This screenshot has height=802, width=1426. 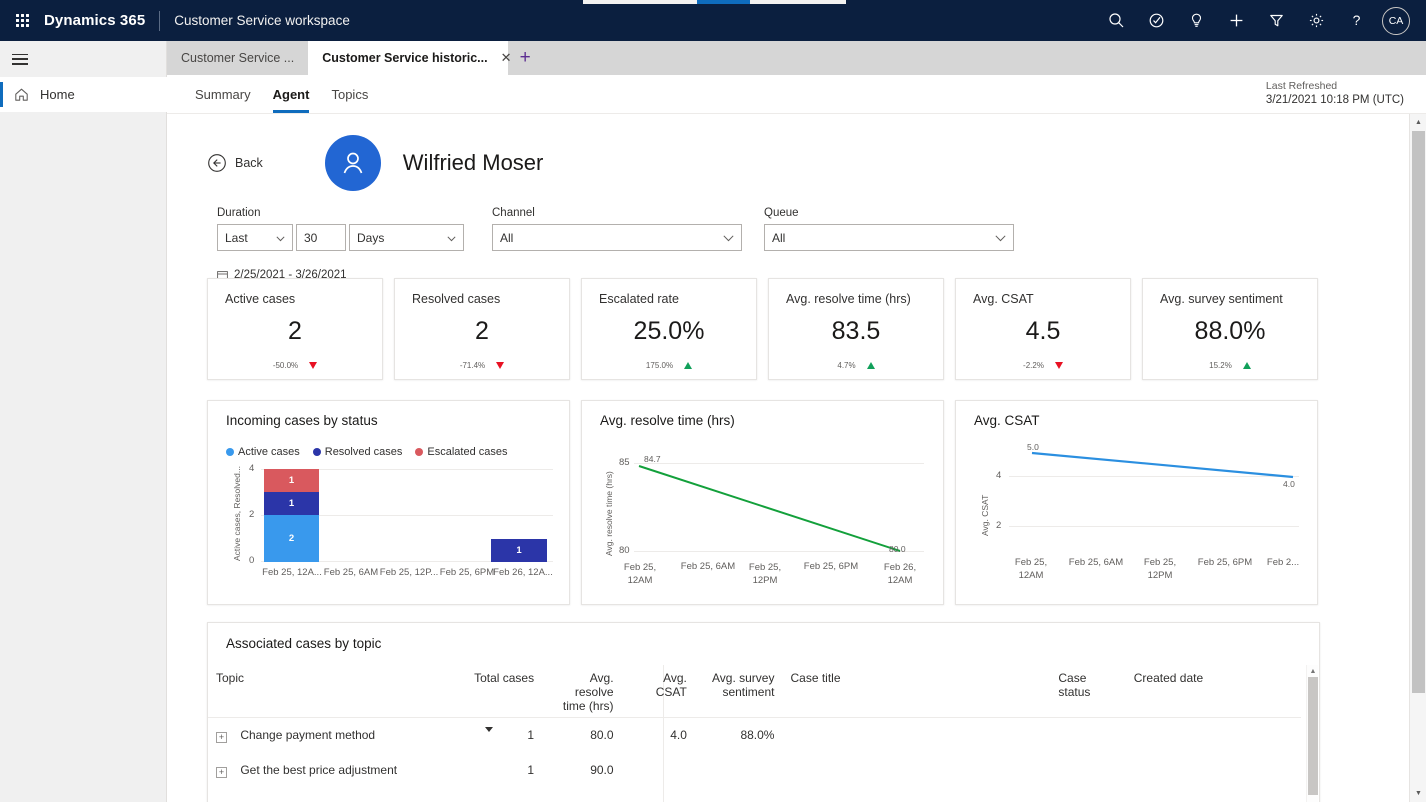 I want to click on hamburger-lines, so click(x=20, y=59).